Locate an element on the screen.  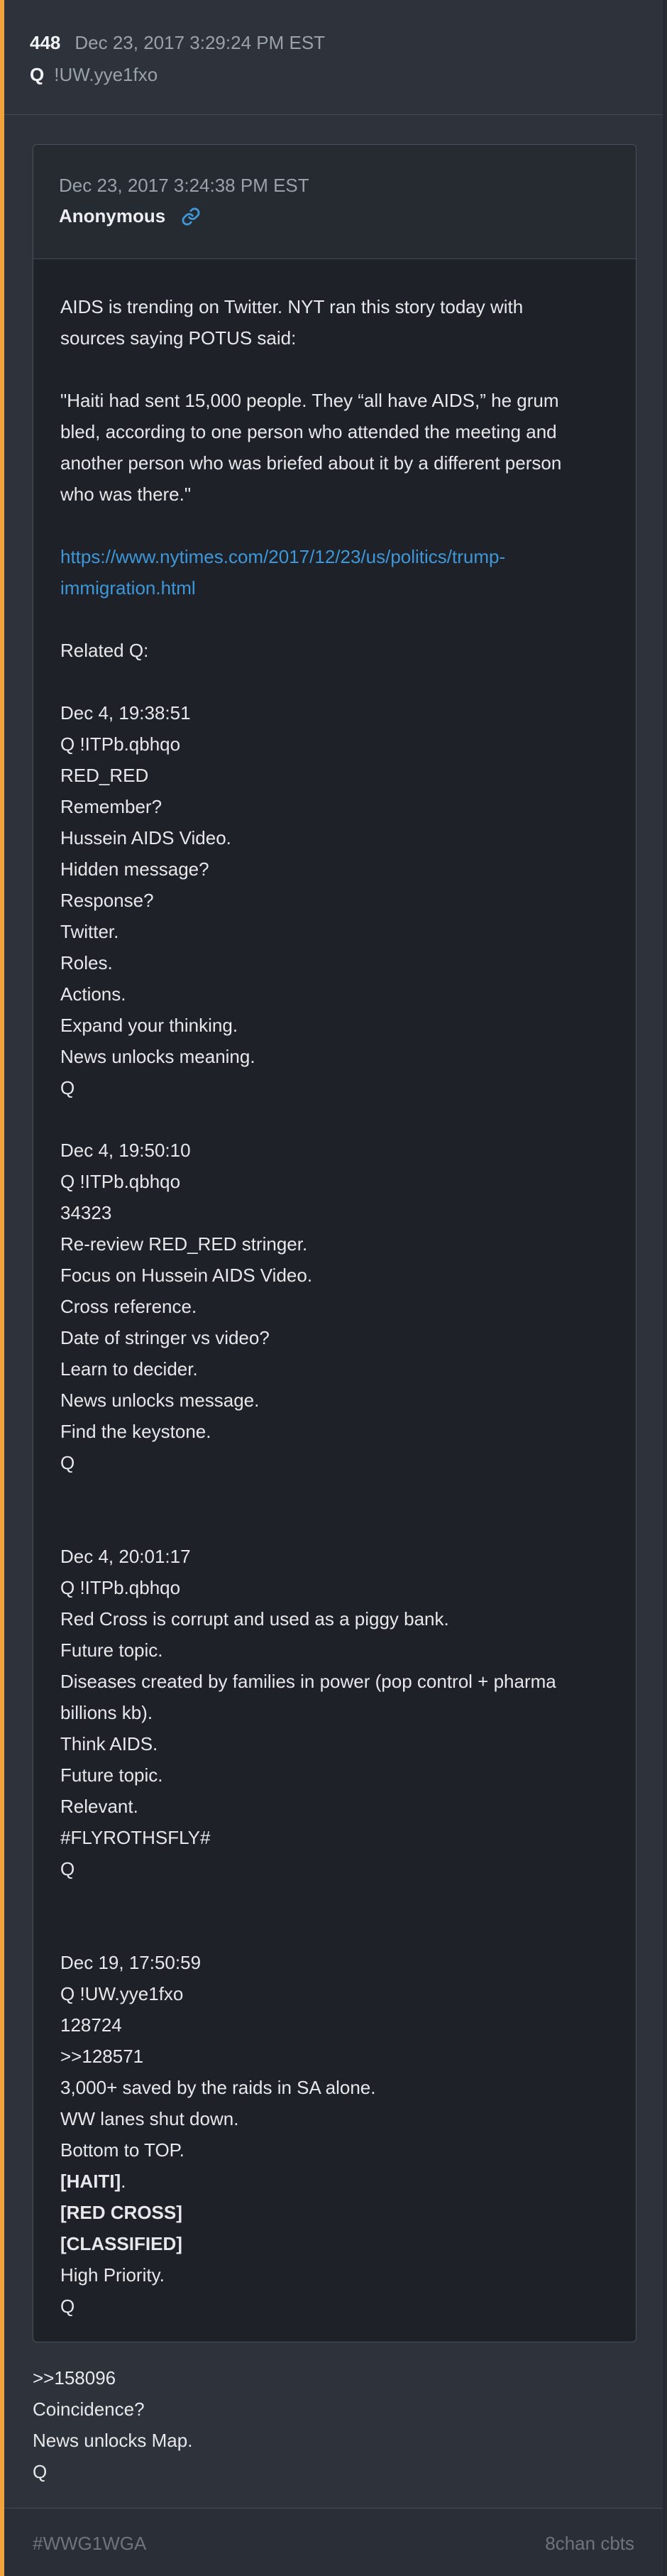
text-line: Focus on Hussein AIDS Video. is located at coordinates (186, 1275).